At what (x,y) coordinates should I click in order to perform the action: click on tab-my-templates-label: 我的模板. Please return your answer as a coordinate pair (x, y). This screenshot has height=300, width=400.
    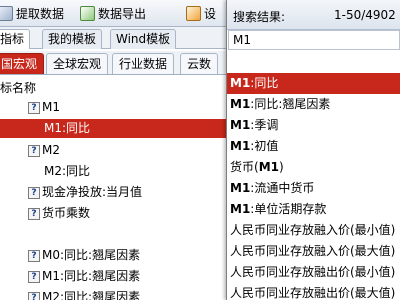
    Looking at the image, I should click on (72, 39).